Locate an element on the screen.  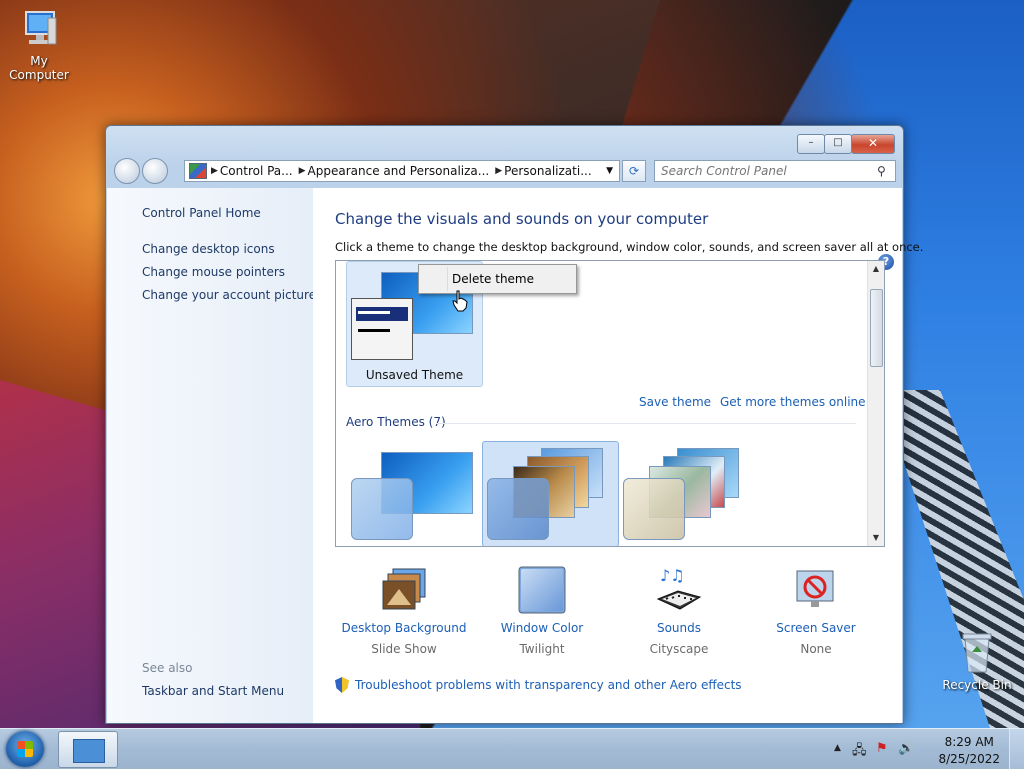
search-input is located at coordinates (764, 171).